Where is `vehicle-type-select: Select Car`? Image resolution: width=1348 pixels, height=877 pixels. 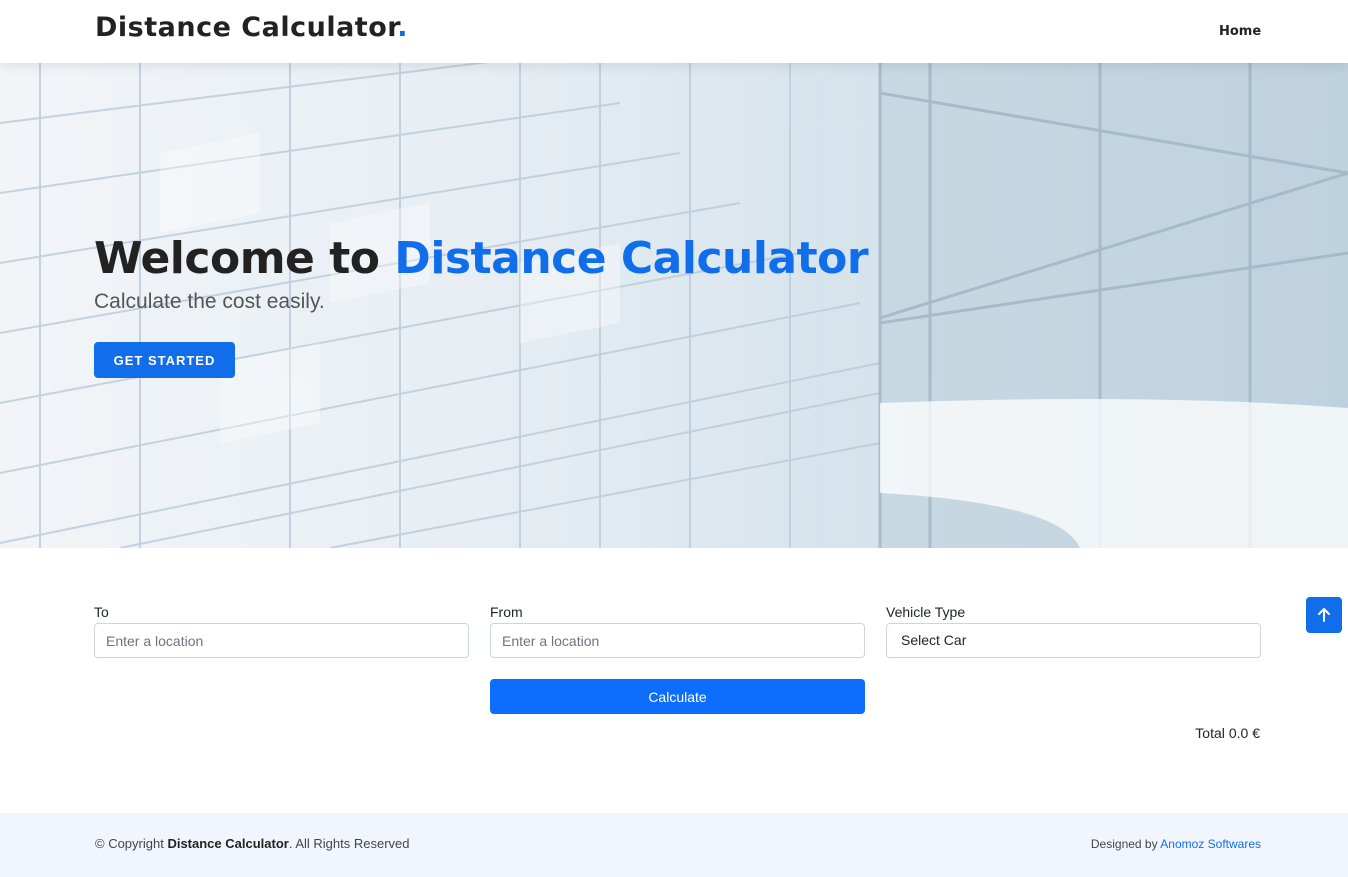 vehicle-type-select: Select Car is located at coordinates (1073, 640).